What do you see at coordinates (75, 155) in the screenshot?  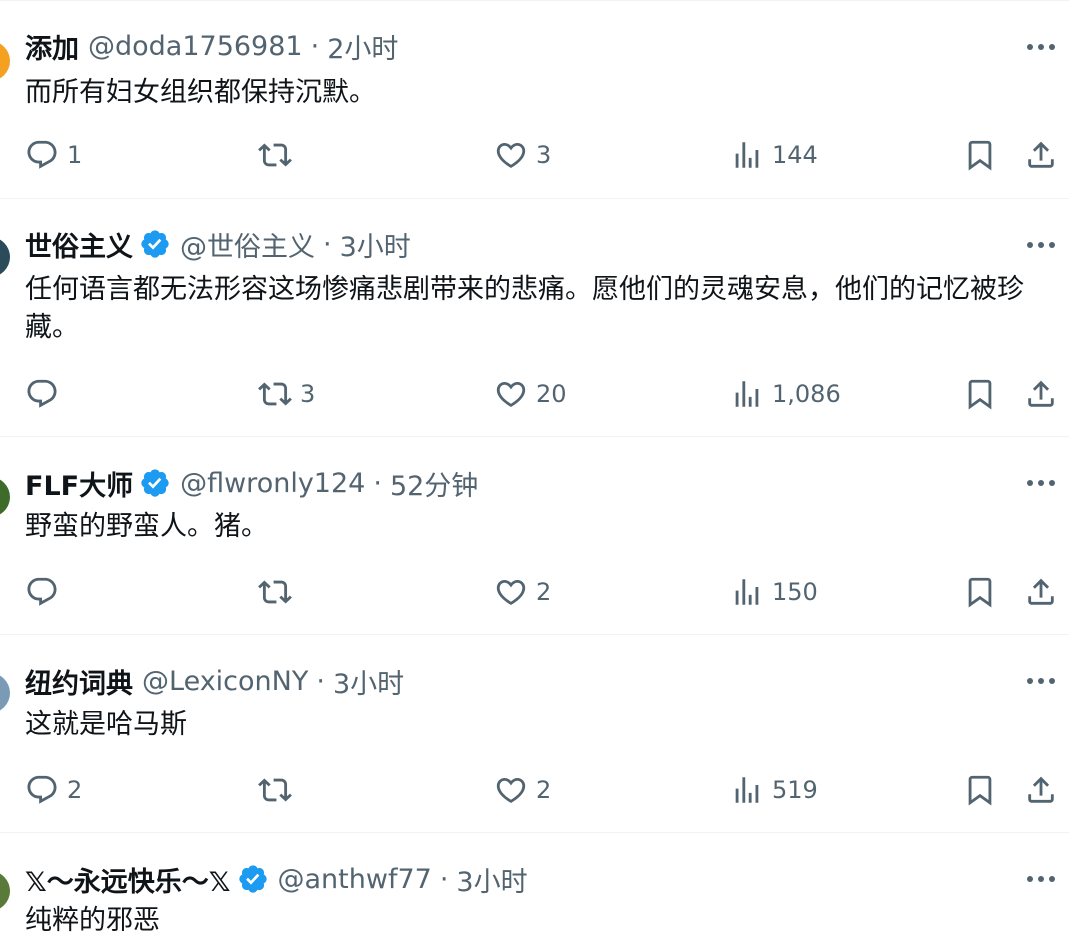 I see `reply-count: 1` at bounding box center [75, 155].